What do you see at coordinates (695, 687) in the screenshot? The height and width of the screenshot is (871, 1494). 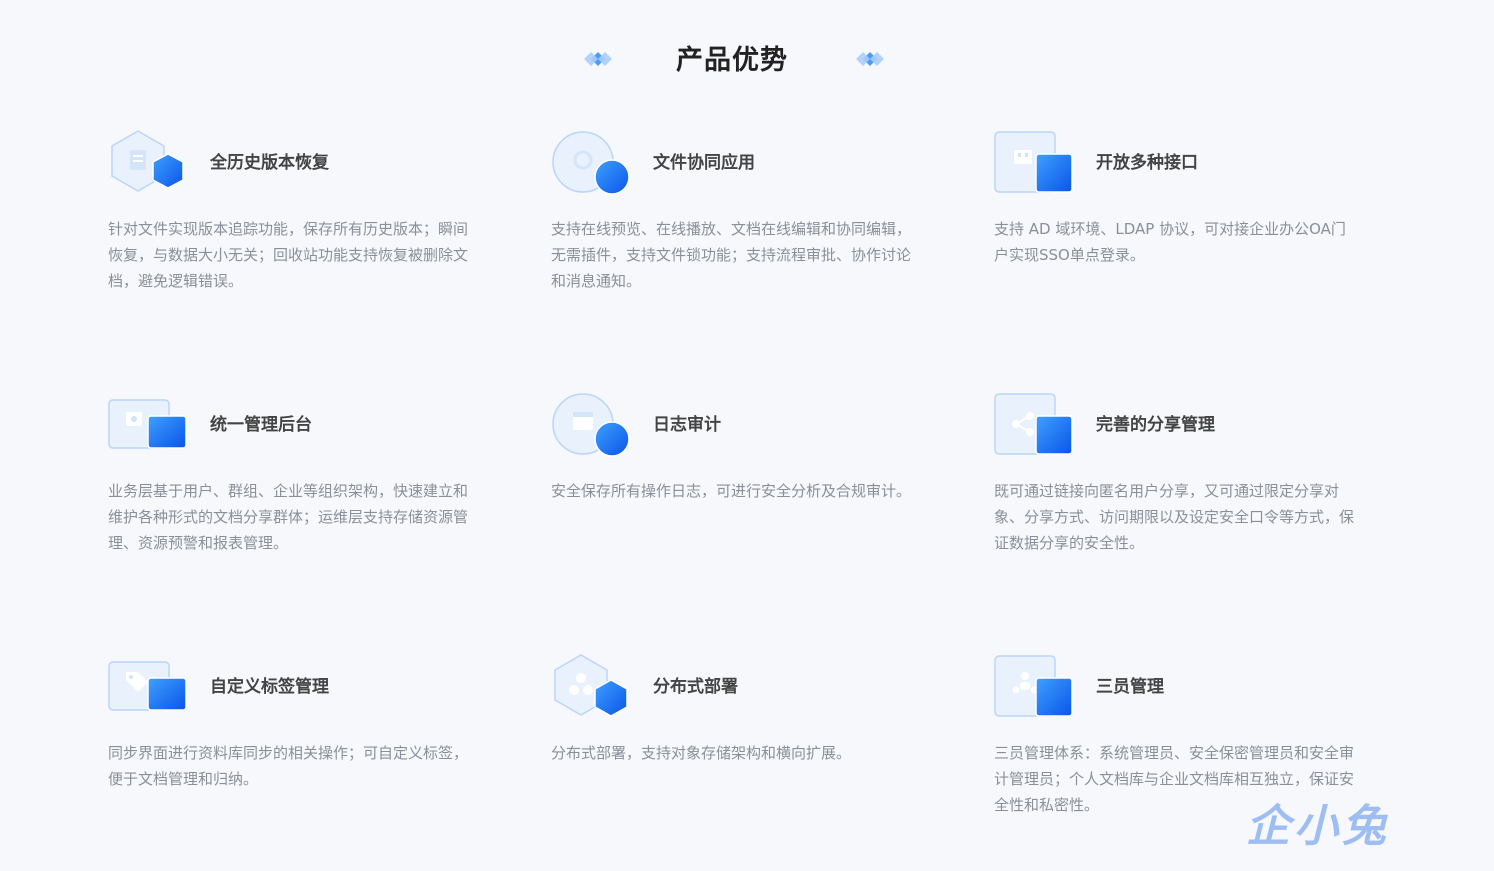 I see `card-title: 分布式部署` at bounding box center [695, 687].